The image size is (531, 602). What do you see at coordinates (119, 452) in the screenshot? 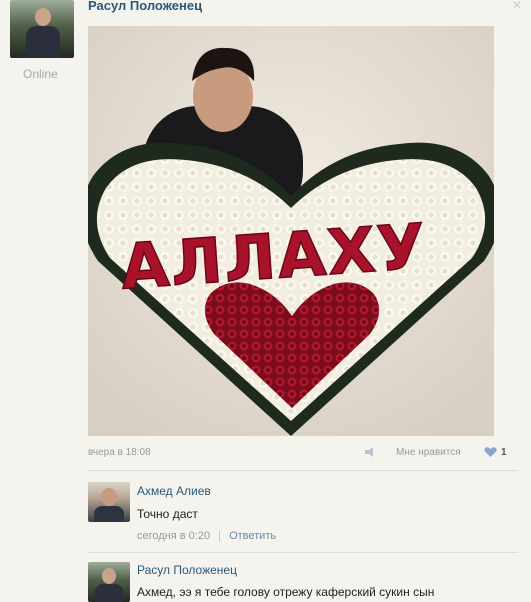
I see `post-timestamp: вчера в 18:08` at bounding box center [119, 452].